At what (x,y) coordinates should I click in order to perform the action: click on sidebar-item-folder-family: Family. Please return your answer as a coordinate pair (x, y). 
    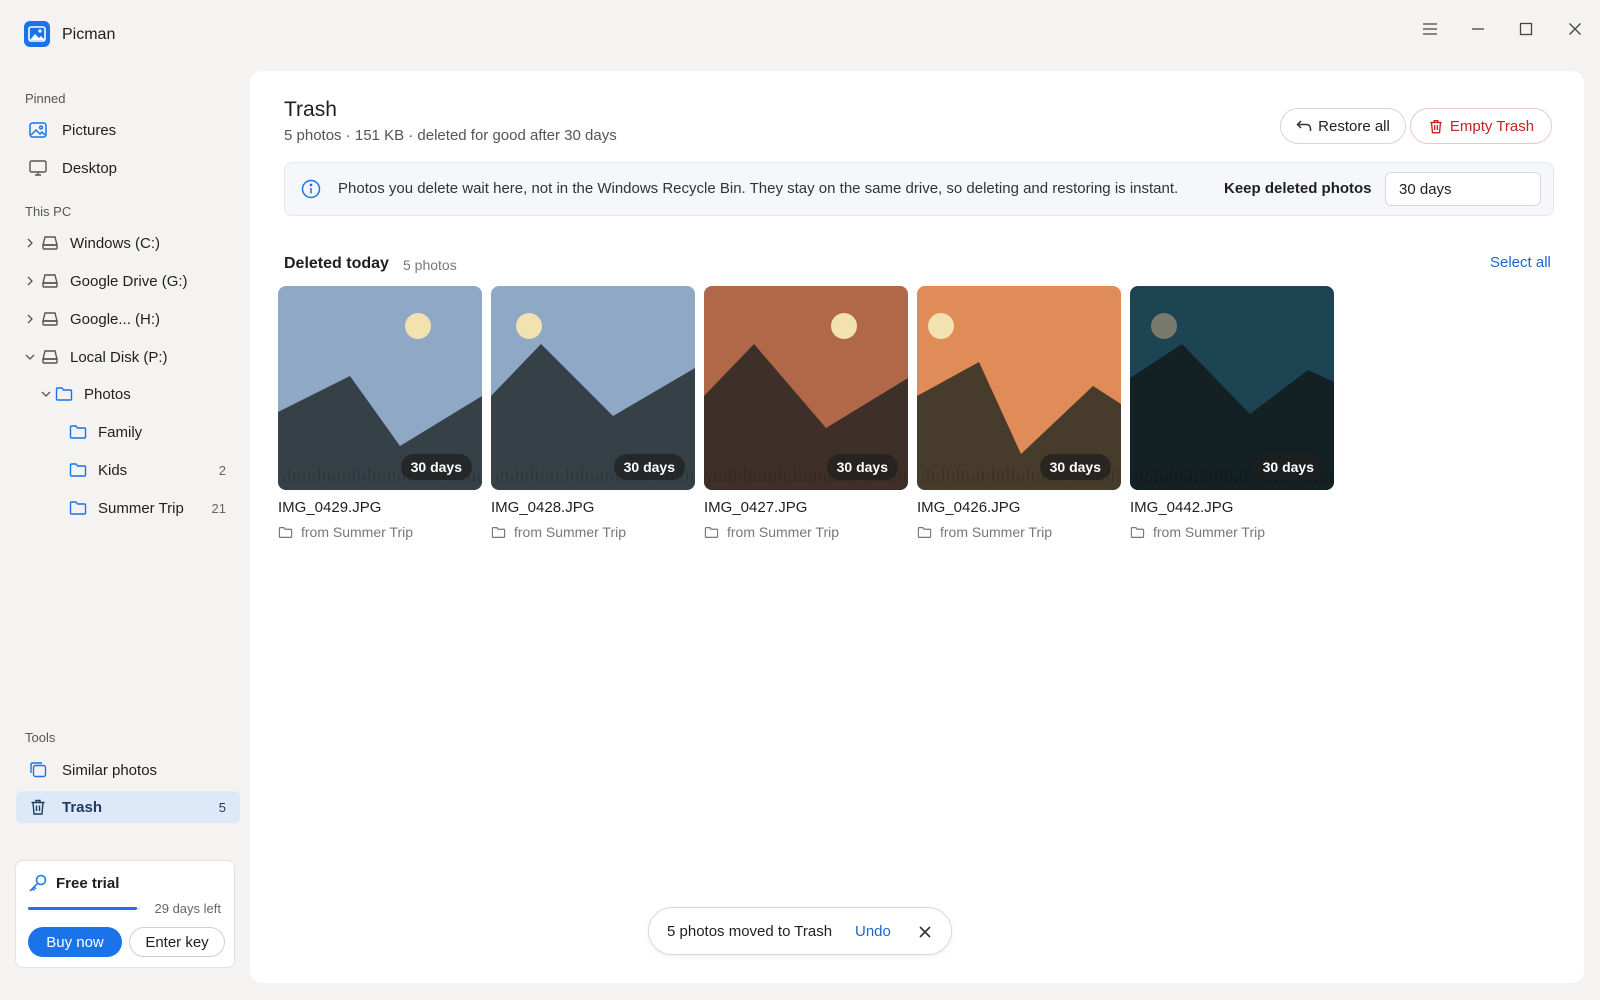
    Looking at the image, I should click on (128, 432).